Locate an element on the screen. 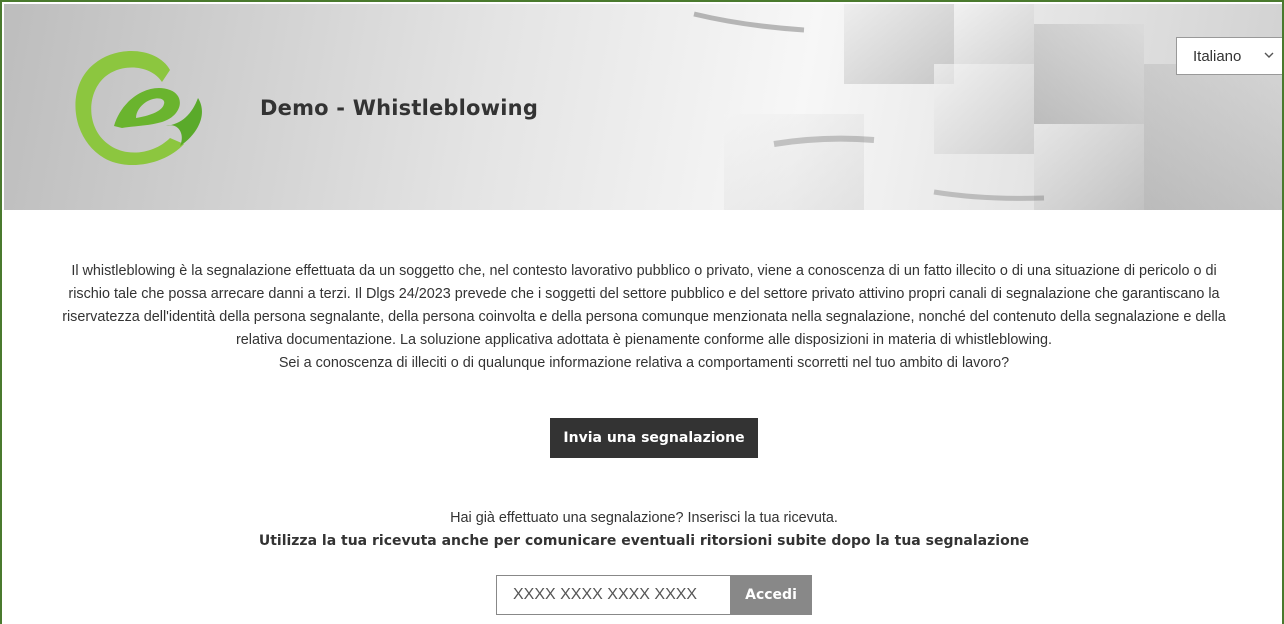  receipt-form: Accedi is located at coordinates (654, 595).